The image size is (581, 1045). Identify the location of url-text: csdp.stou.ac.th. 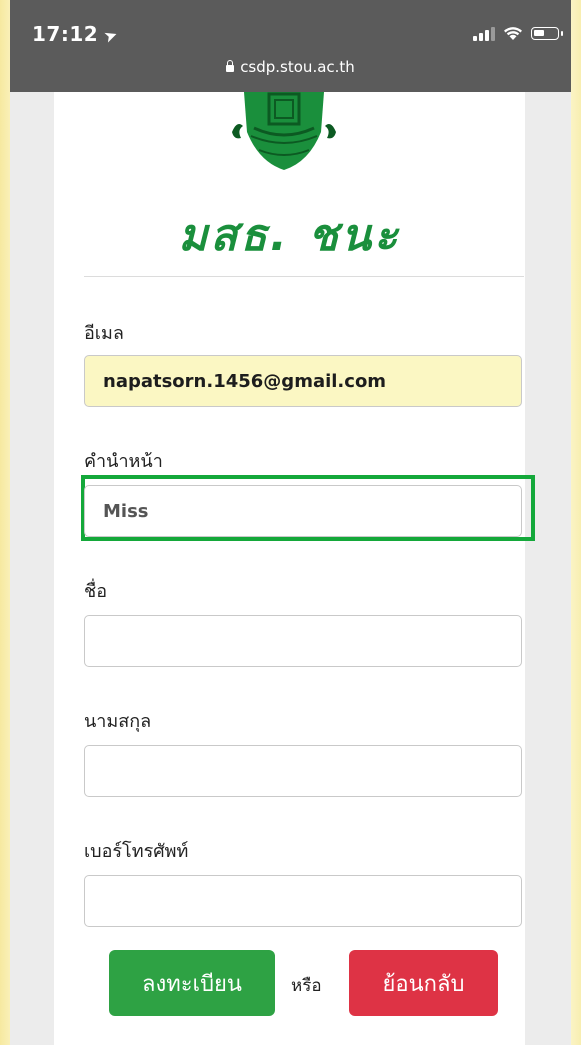
(297, 67).